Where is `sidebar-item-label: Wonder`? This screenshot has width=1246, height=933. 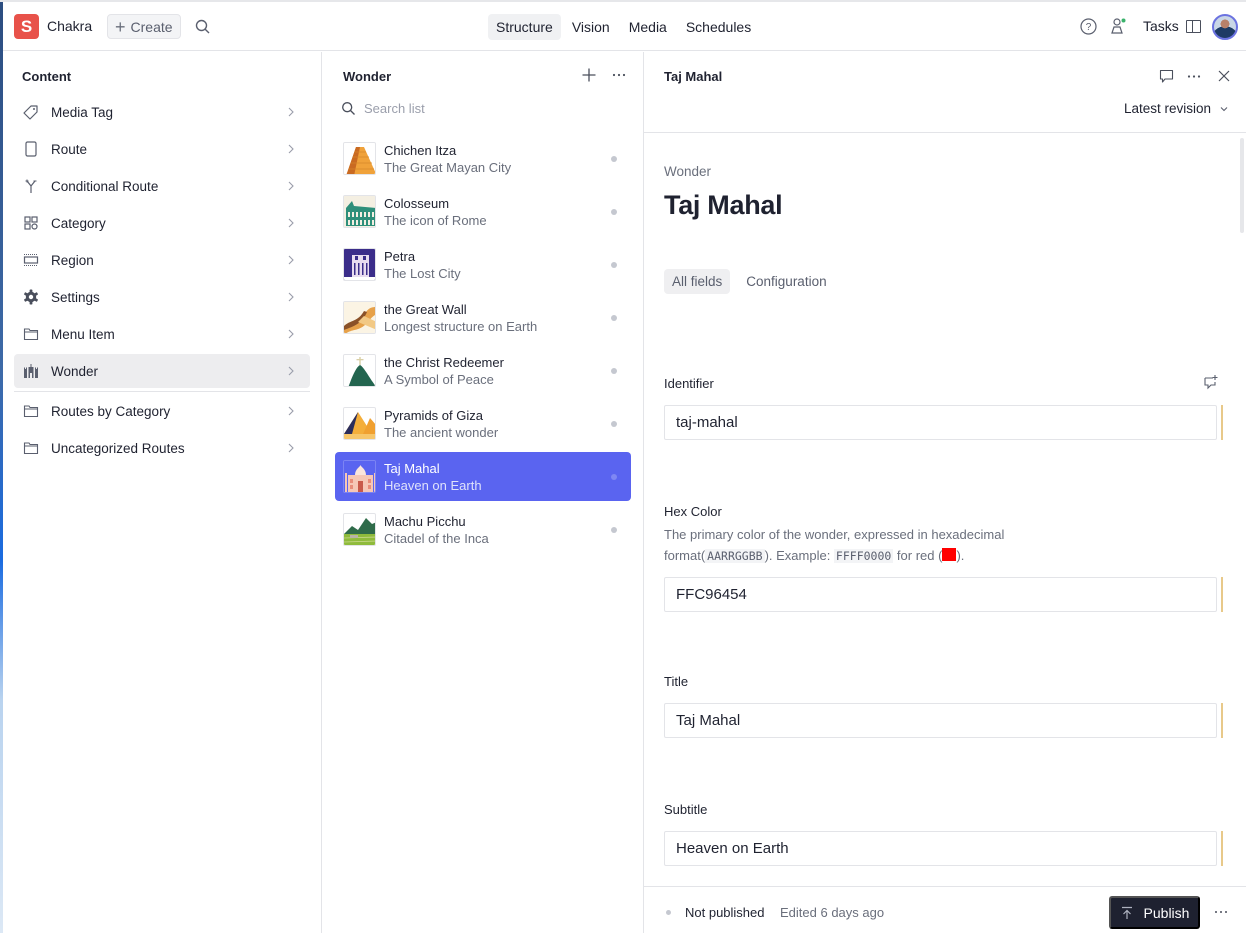 sidebar-item-label: Wonder is located at coordinates (75, 371).